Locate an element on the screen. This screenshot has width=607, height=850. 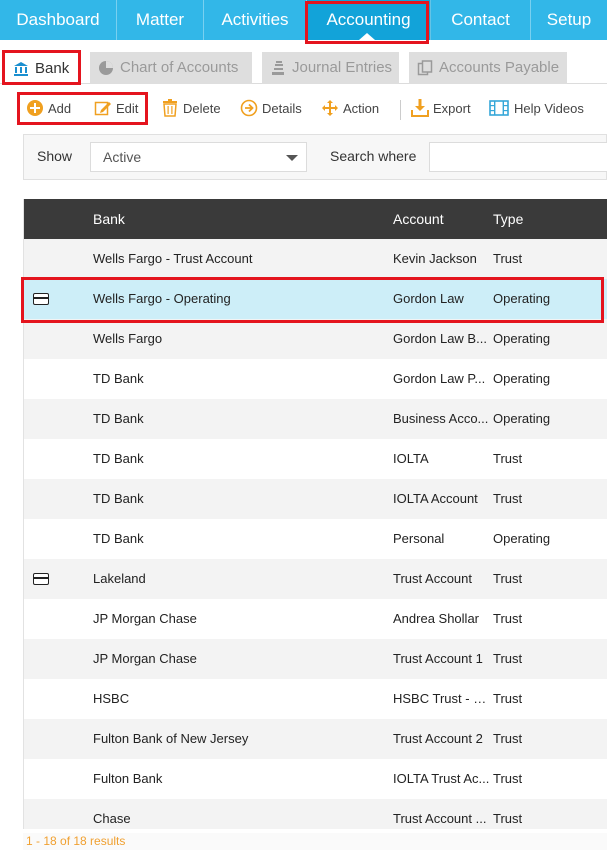
tab-accounts-payable-label: Accounts Payable is located at coordinates (499, 67).